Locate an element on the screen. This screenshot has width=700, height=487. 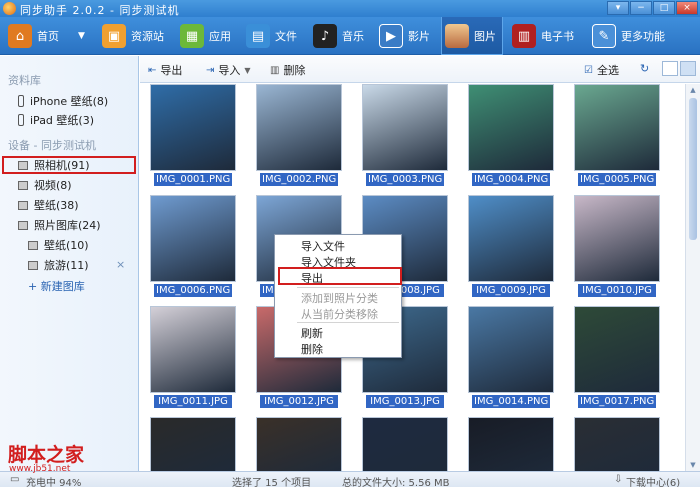
nav-files: ▤ 文件 is located at coordinates (271, 36).